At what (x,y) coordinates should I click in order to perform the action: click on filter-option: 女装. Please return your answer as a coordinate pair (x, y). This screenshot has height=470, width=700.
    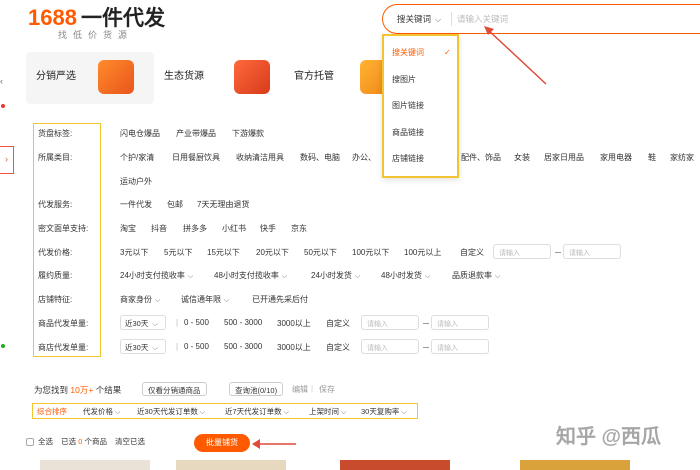
    Looking at the image, I should click on (522, 157).